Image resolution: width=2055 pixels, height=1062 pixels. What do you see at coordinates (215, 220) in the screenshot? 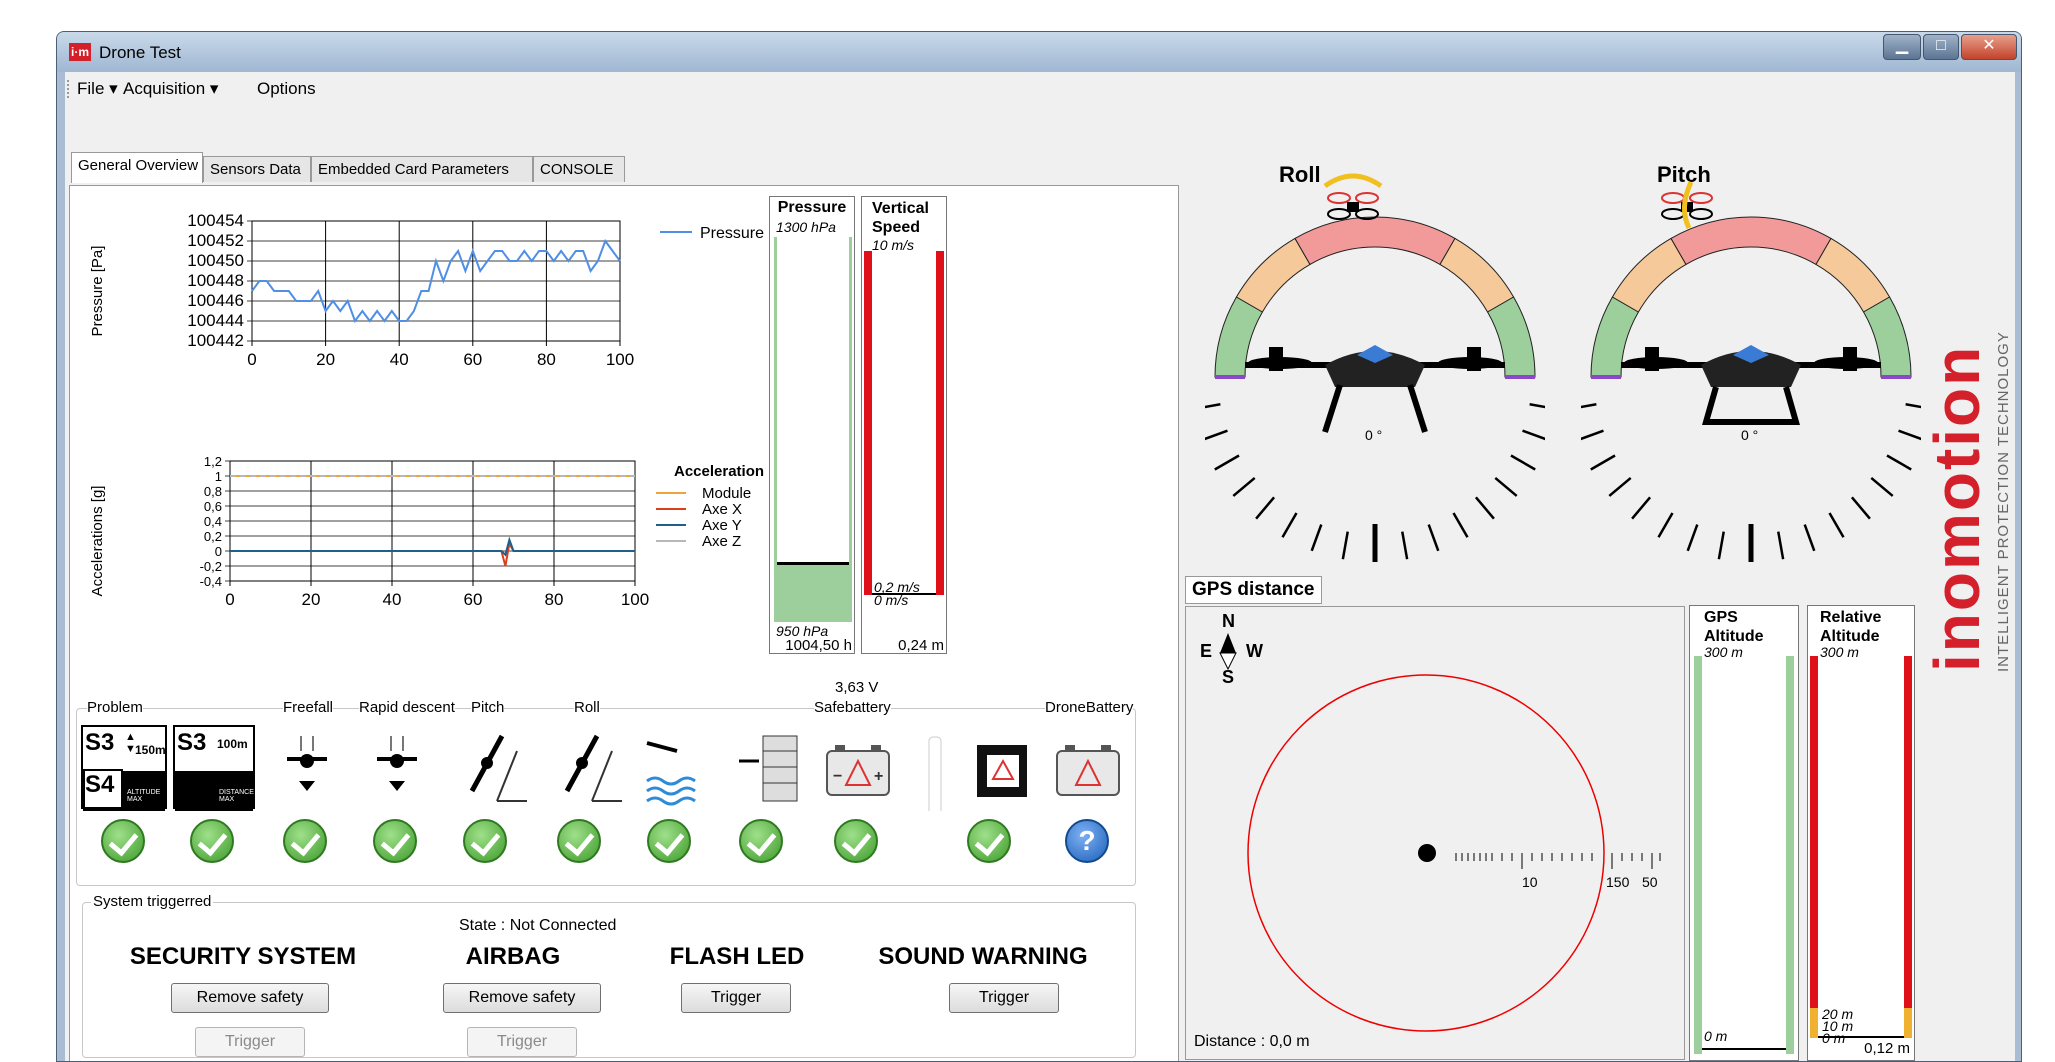
I see `y-tick-label: 100454` at bounding box center [215, 220].